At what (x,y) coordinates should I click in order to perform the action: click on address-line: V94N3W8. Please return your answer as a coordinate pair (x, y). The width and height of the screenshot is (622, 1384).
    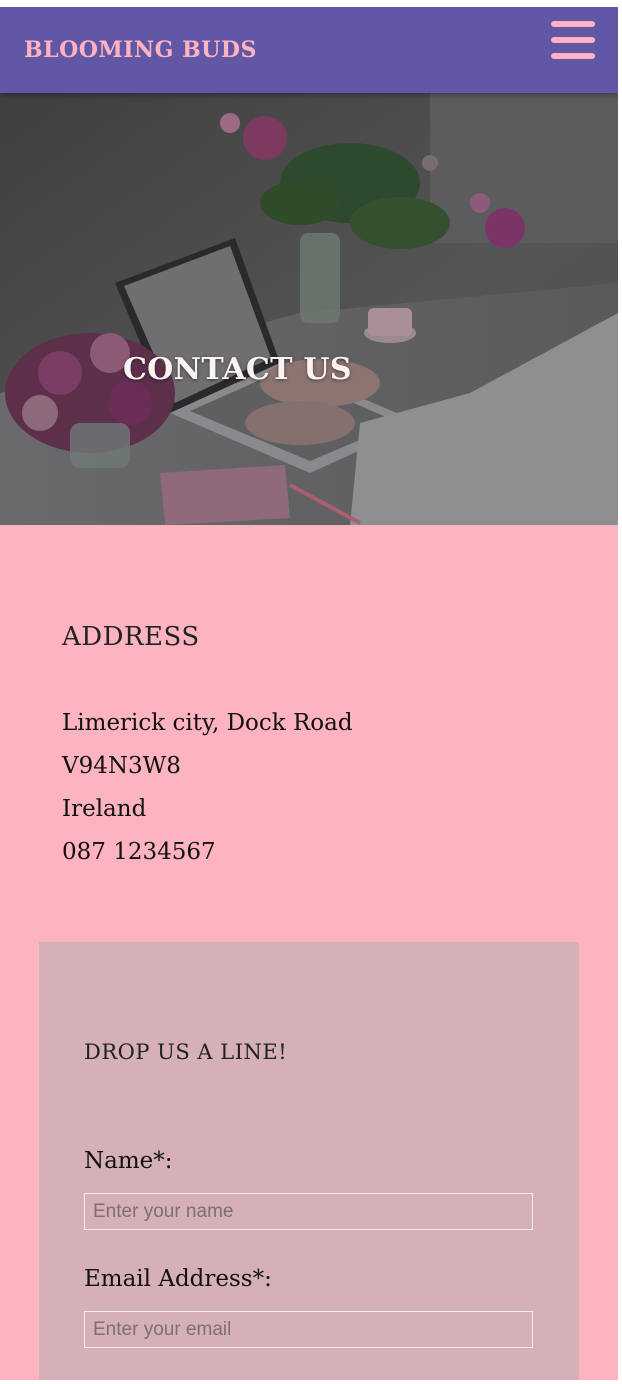
    Looking at the image, I should click on (121, 766).